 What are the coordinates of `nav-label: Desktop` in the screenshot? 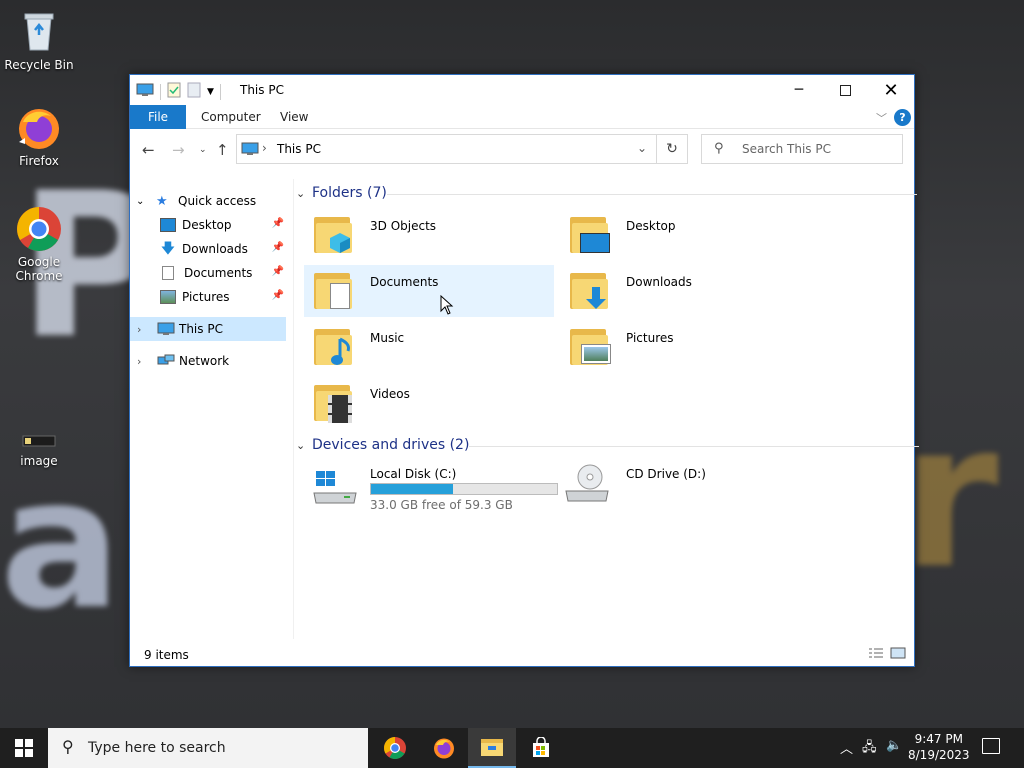 It's located at (207, 225).